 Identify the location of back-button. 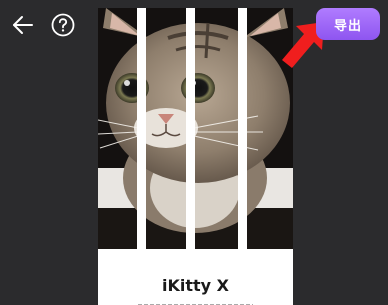
(23, 25).